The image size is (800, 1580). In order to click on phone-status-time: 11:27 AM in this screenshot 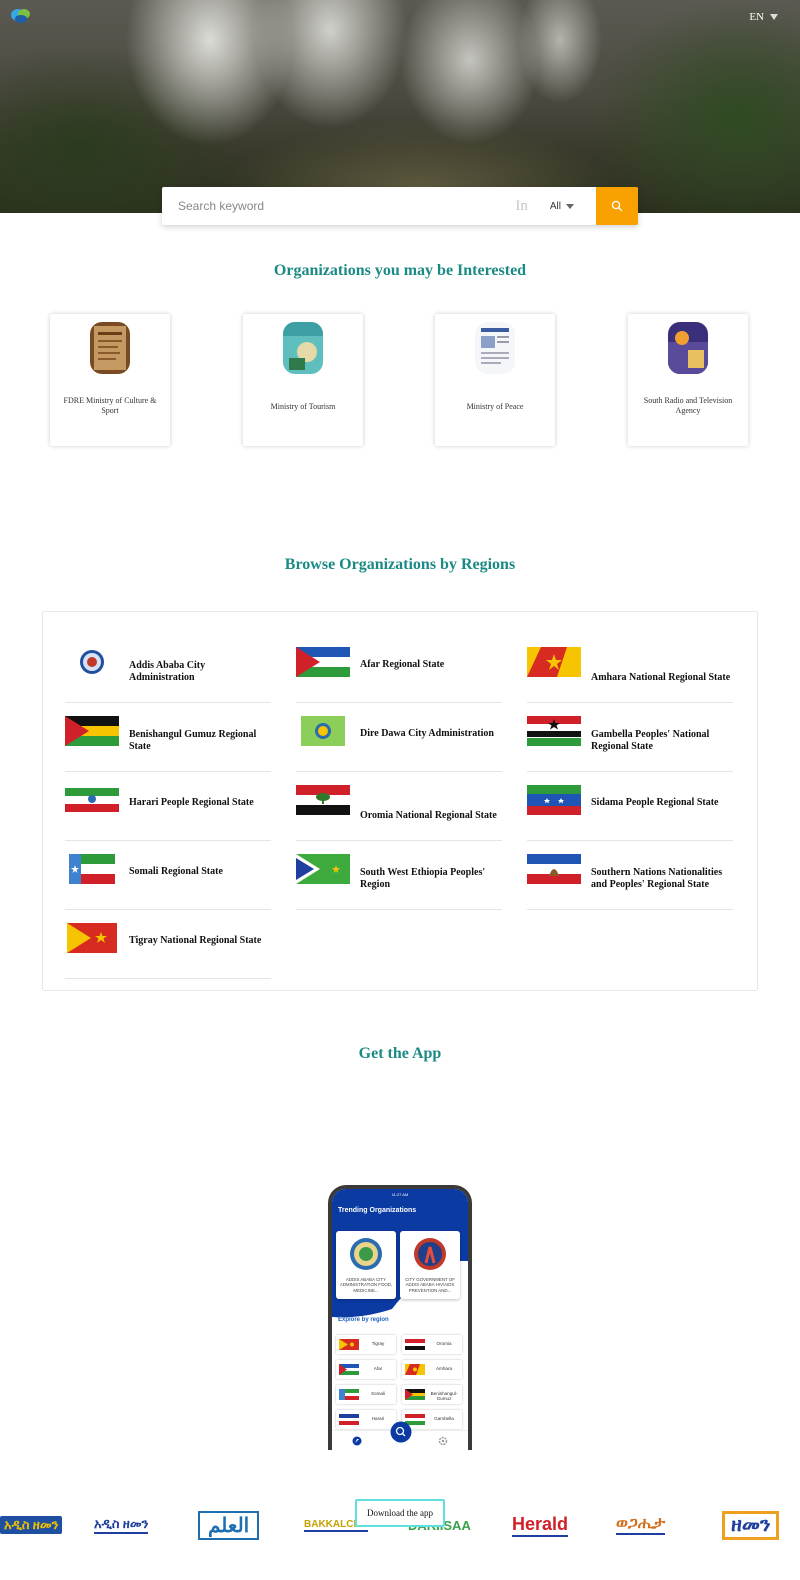, I will do `click(400, 1194)`.